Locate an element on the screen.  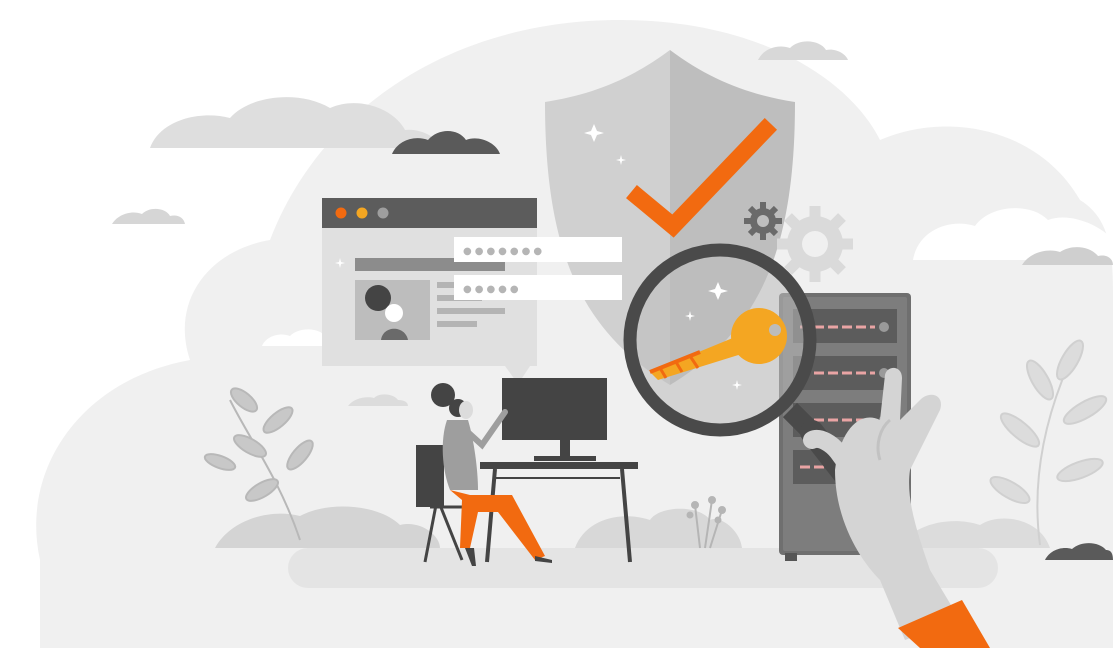
gear-icon is located at coordinates (815, 244).